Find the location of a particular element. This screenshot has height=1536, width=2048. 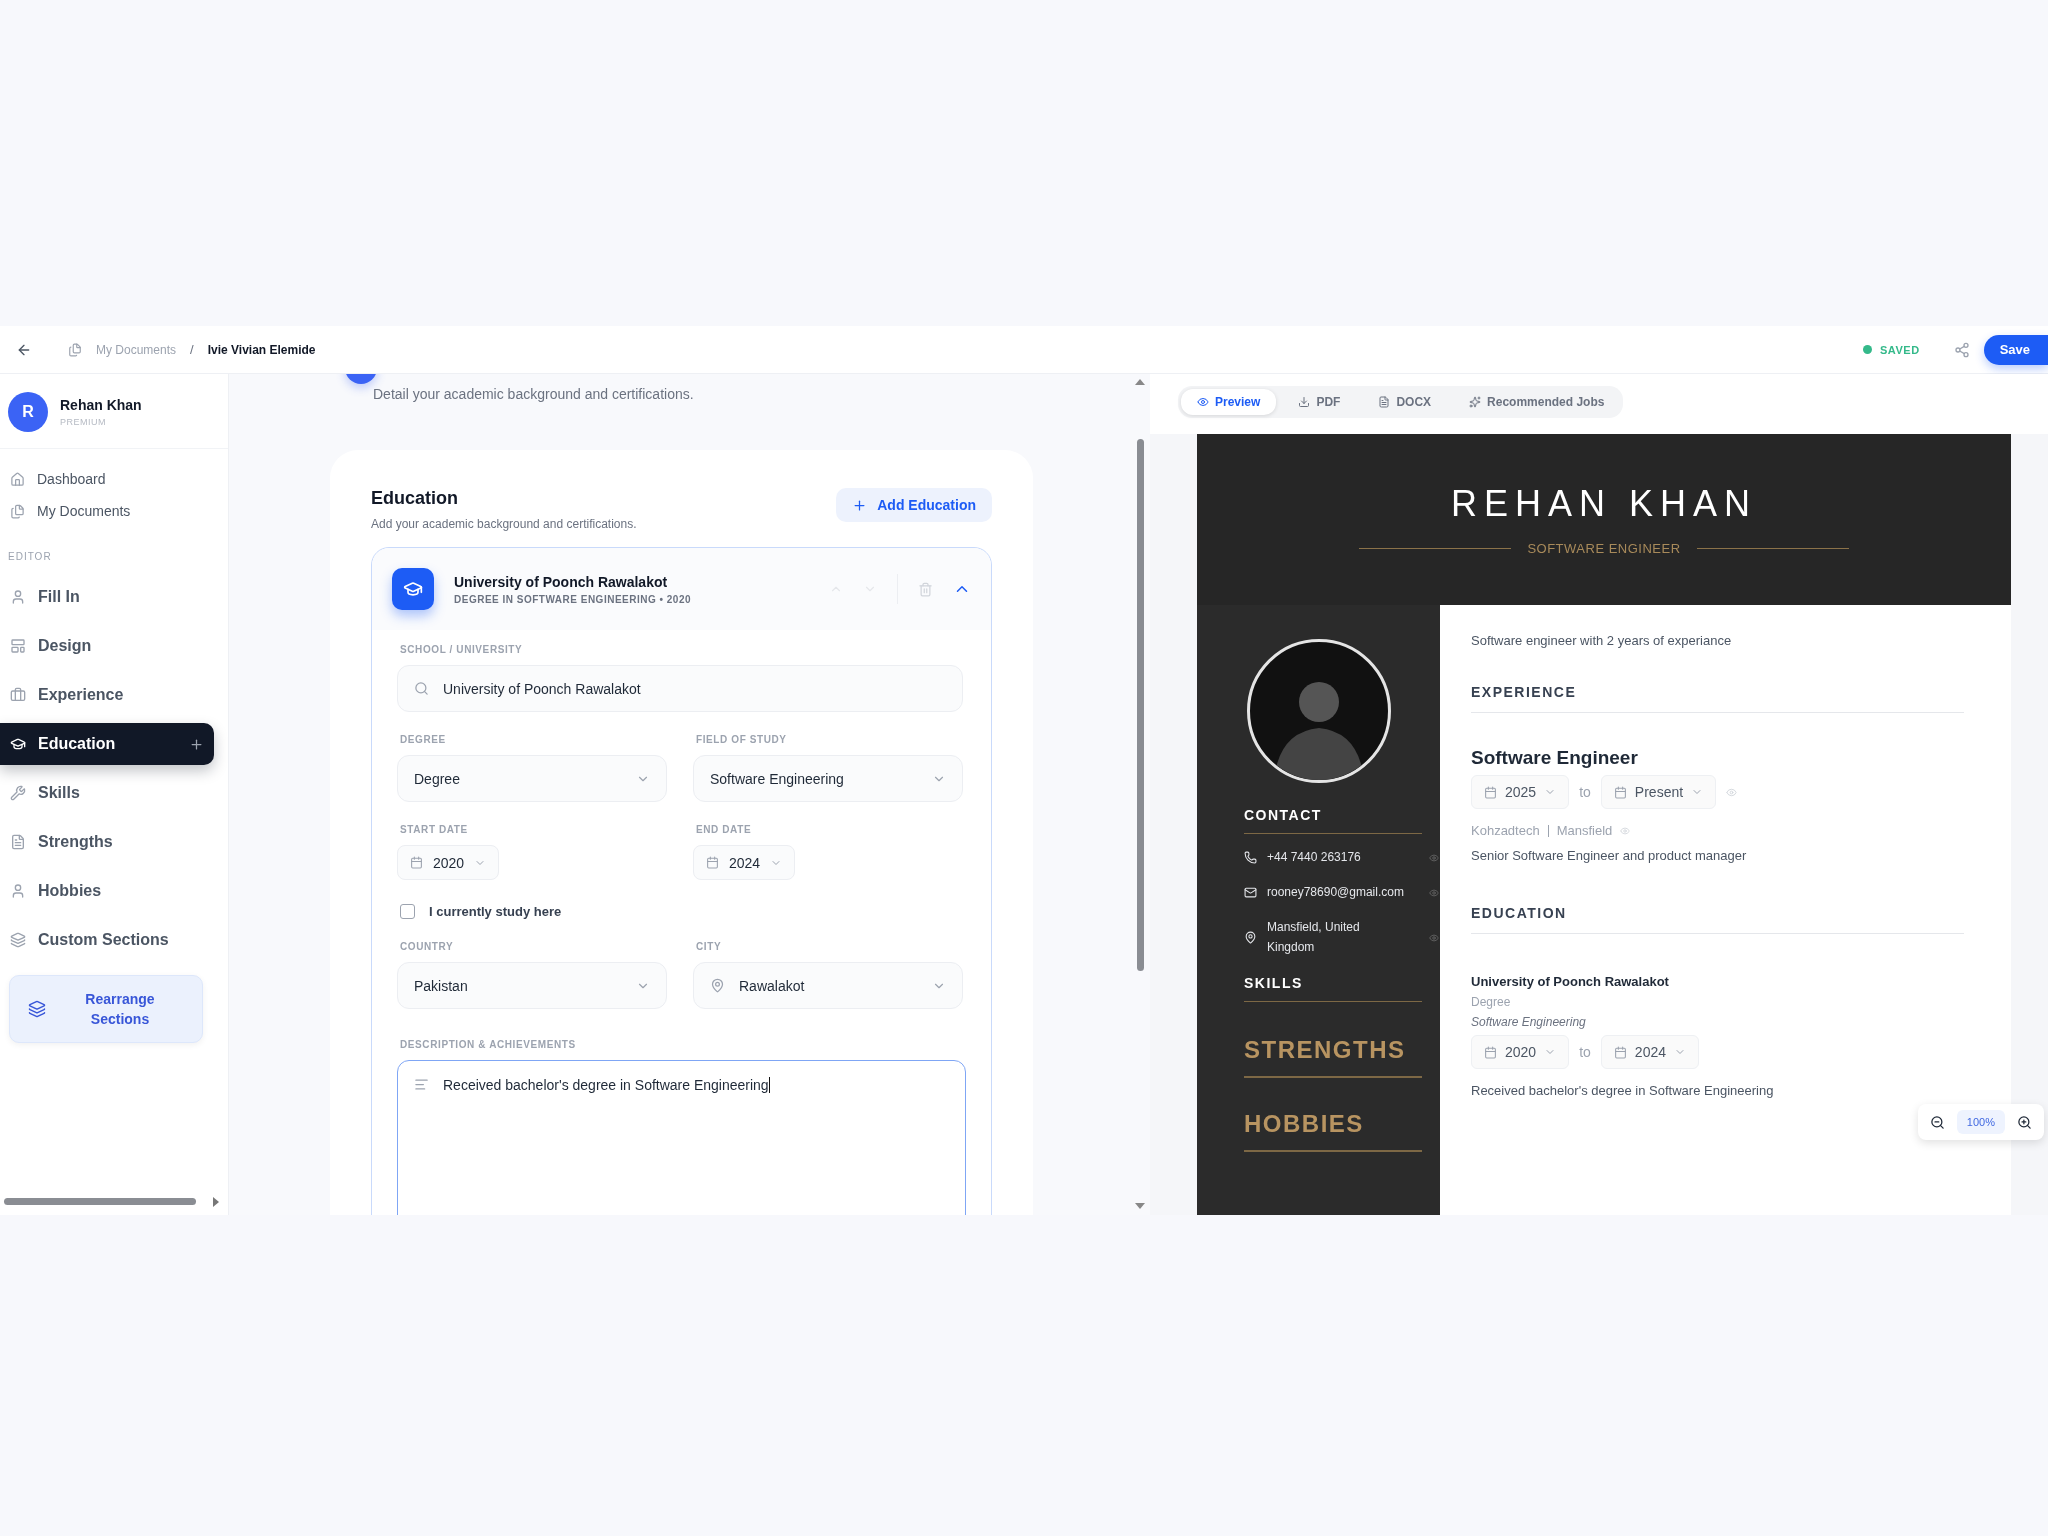

pdf-tab: PDF is located at coordinates (1319, 402).